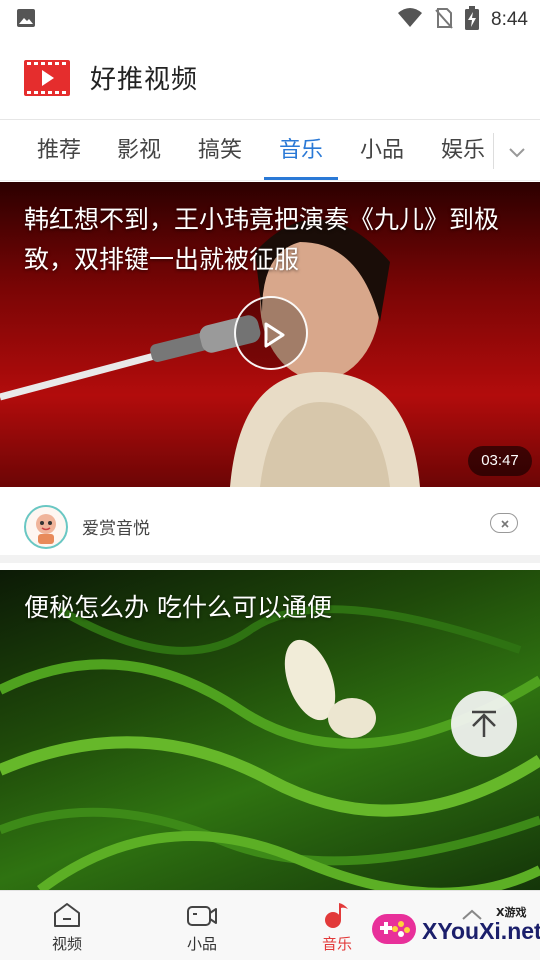 The height and width of the screenshot is (960, 540). I want to click on gallery-icon, so click(26, 20).